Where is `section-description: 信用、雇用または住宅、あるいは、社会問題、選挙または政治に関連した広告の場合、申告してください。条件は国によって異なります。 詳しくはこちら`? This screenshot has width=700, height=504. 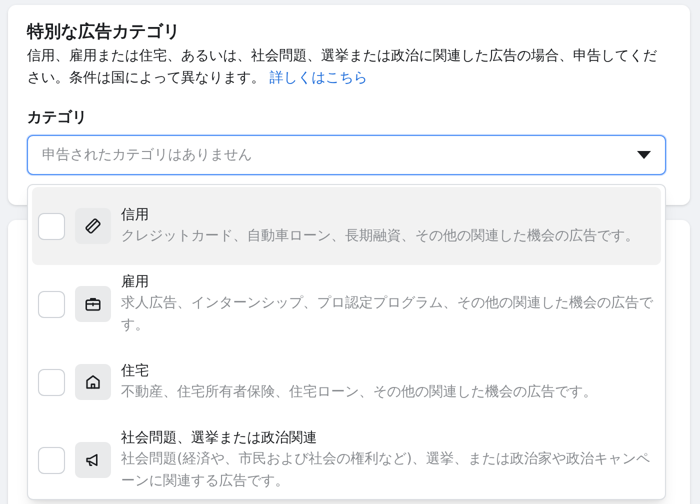 section-description: 信用、雇用または住宅、あるいは、社会問題、選挙または政治に関連した広告の場合、申告してください。条件は国によって異なります。 詳しくはこちら is located at coordinates (342, 67).